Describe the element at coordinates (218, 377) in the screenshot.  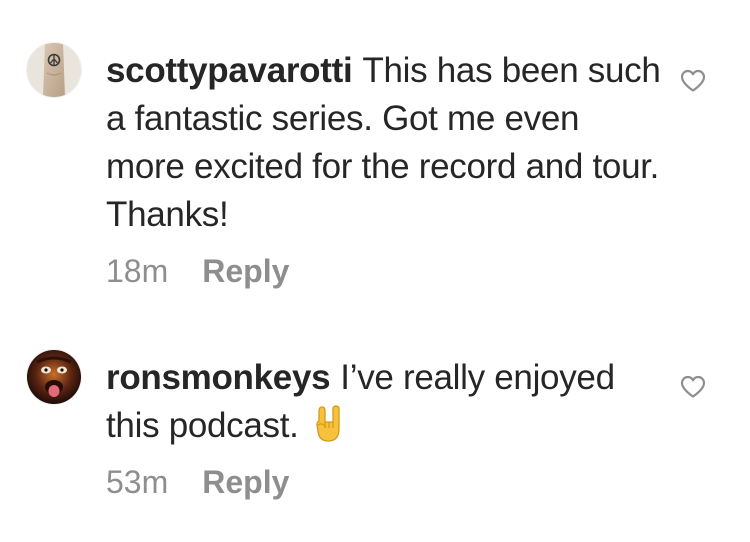
I see `comment-username: ronsmonkeys` at that location.